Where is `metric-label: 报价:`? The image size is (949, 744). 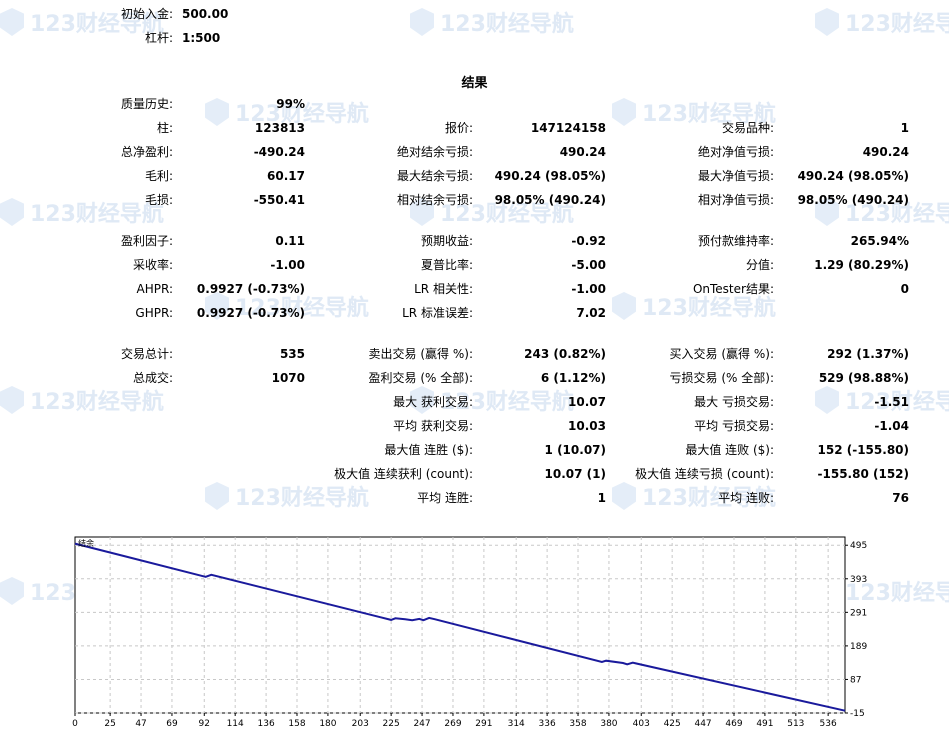 metric-label: 报价: is located at coordinates (458, 128).